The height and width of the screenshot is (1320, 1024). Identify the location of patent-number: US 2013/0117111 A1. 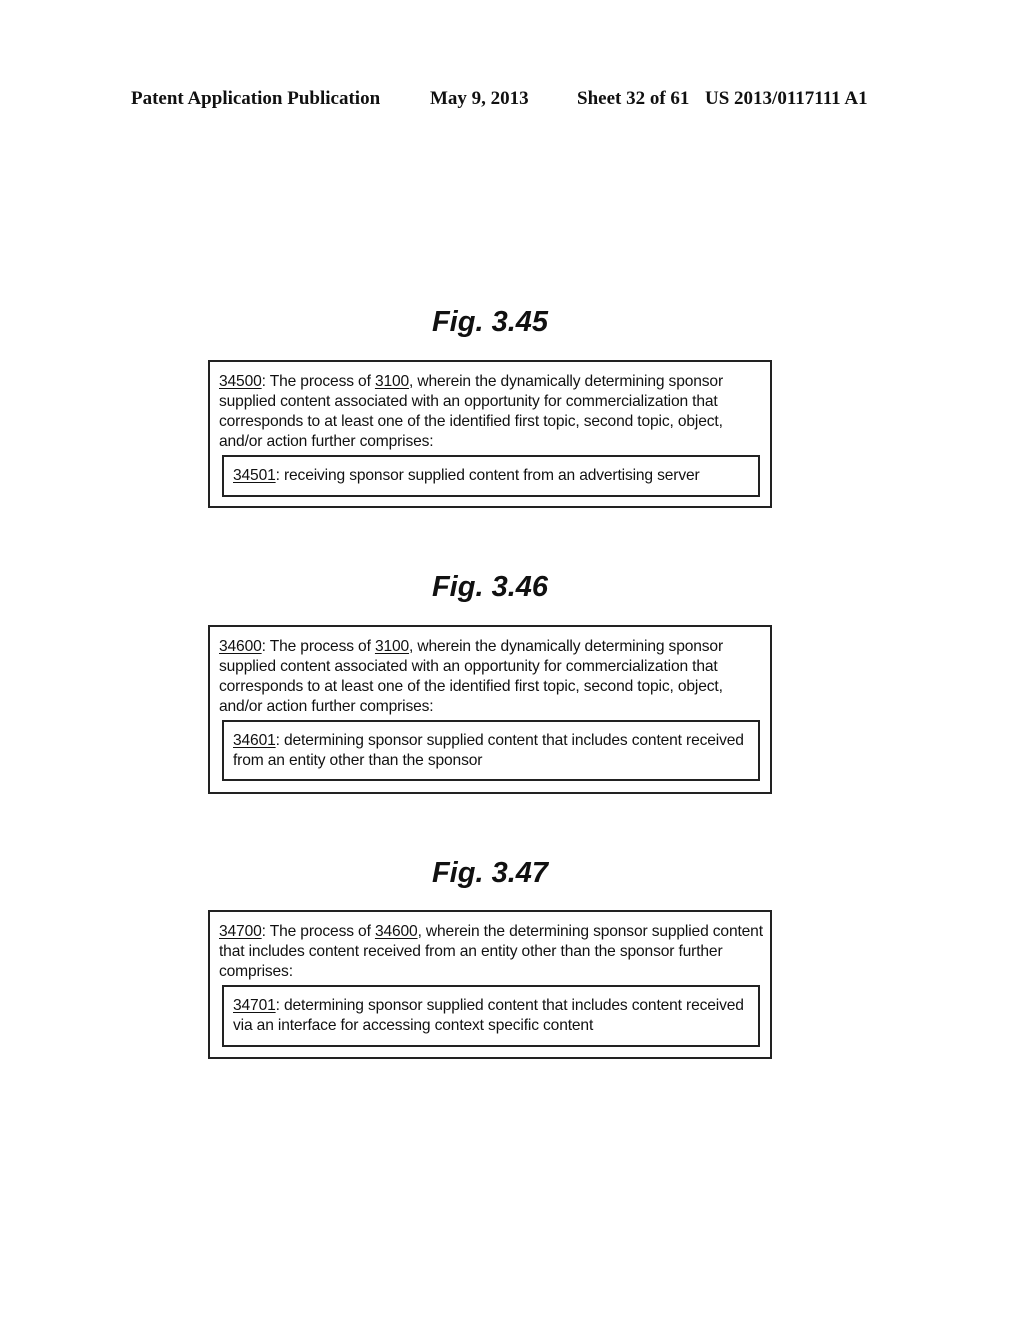
(786, 98).